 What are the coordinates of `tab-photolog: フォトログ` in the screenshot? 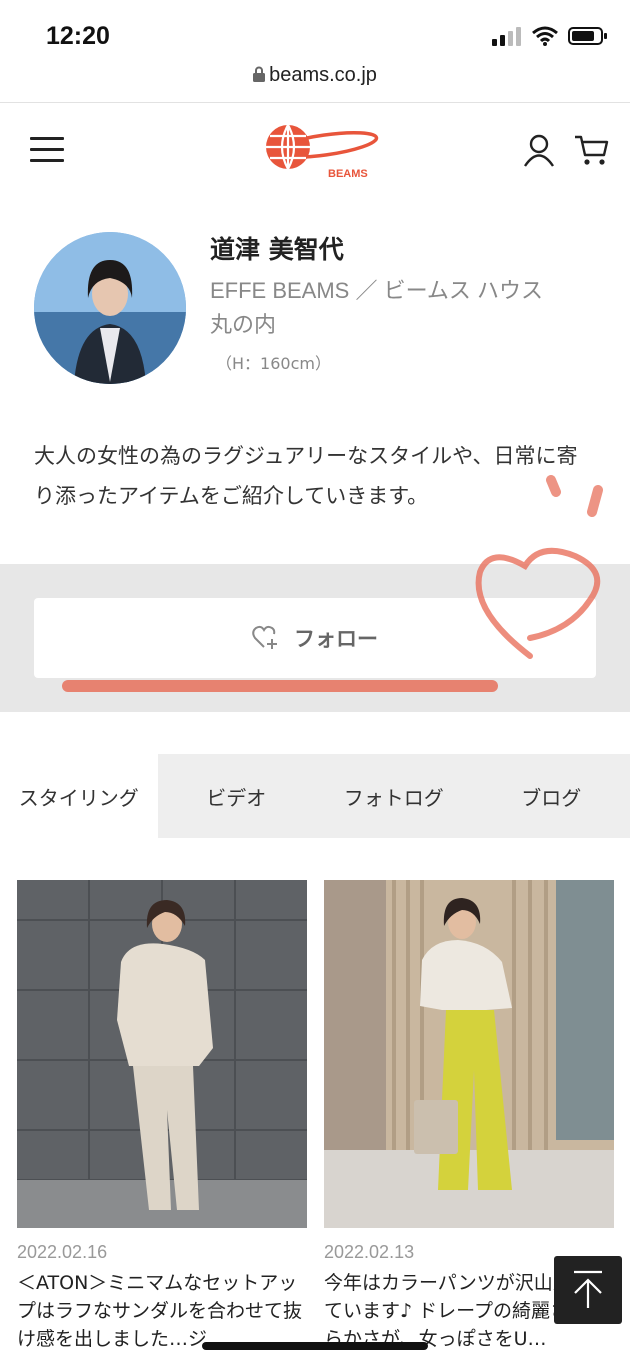 It's located at (394, 796).